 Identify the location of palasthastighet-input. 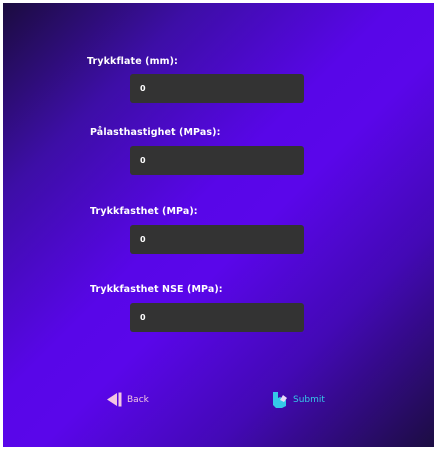
(217, 160).